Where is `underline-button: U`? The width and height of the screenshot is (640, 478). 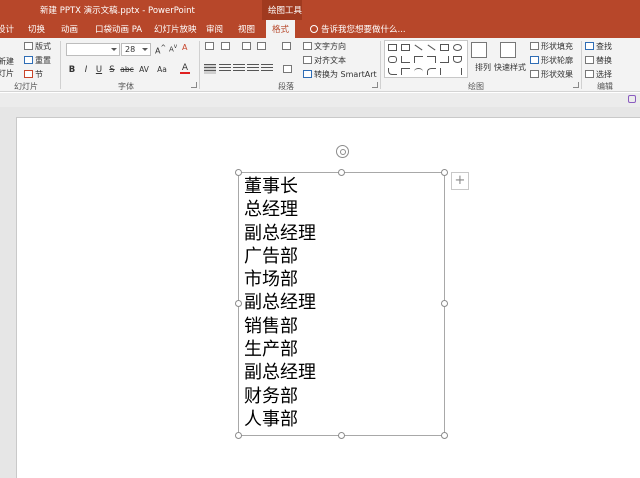 underline-button: U is located at coordinates (99, 70).